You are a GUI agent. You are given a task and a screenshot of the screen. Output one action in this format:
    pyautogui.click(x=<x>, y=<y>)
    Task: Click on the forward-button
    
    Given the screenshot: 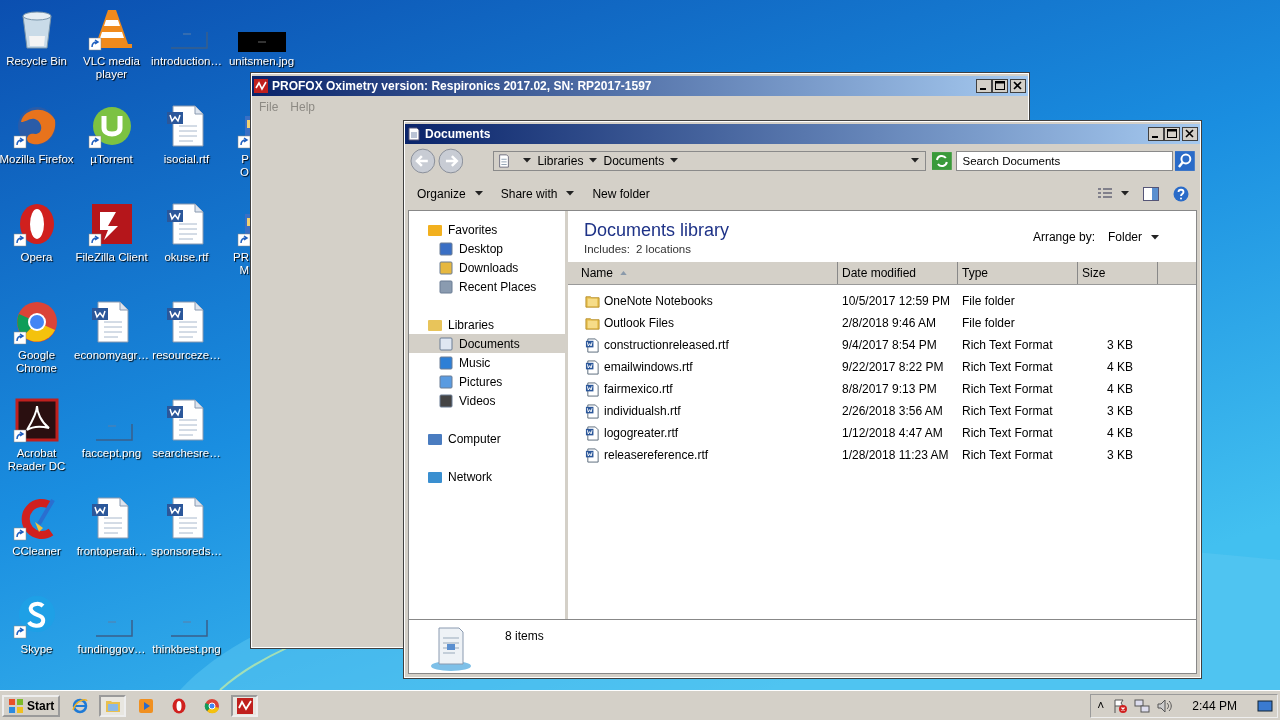 What is the action you would take?
    pyautogui.click(x=450, y=160)
    